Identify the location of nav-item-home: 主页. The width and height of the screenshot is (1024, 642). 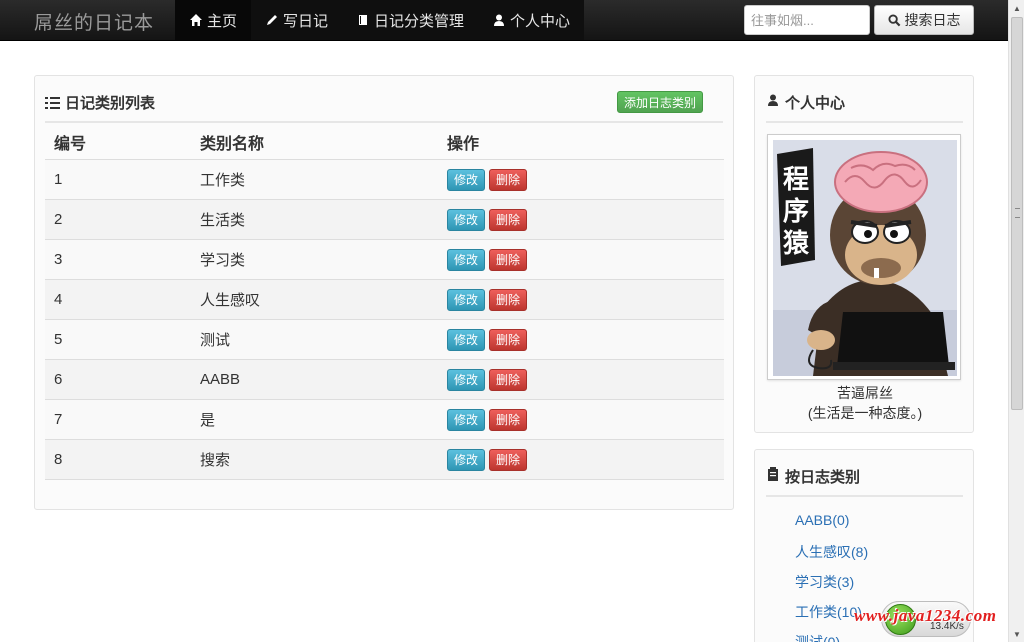
(213, 20).